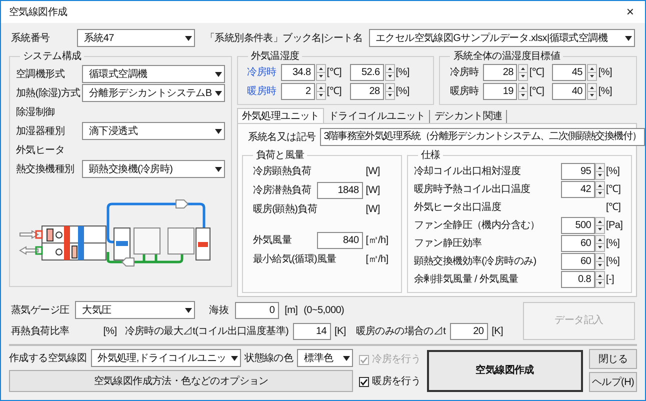  I want to click on help-button: ヘルプ(H), so click(613, 382).